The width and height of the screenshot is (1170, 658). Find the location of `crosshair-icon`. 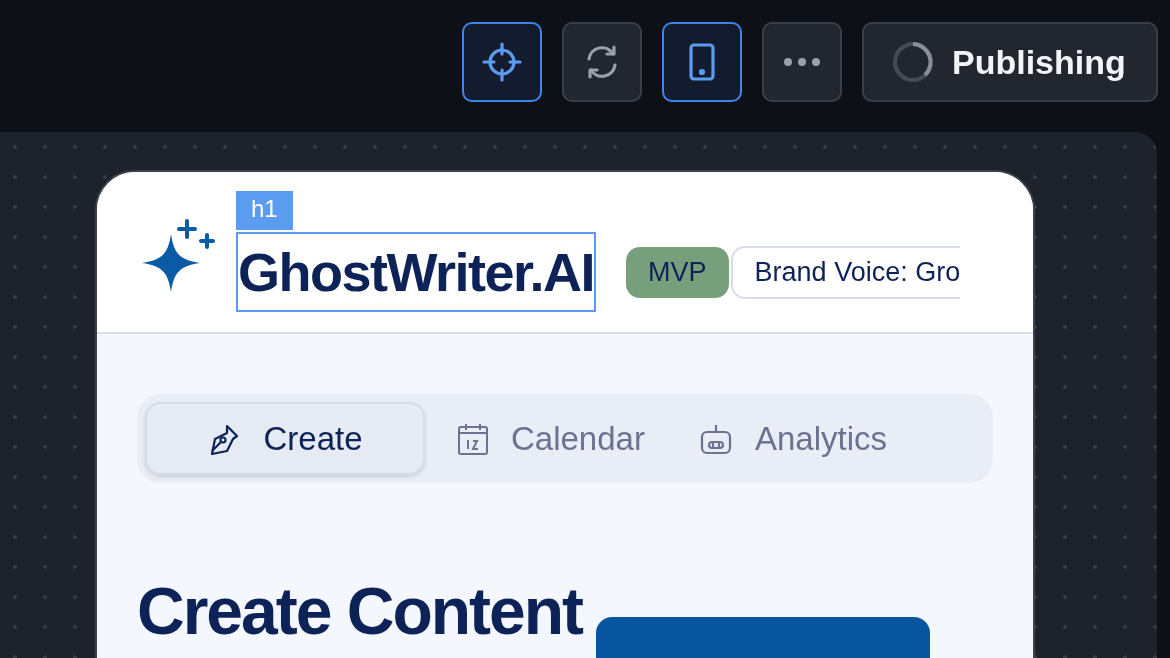

crosshair-icon is located at coordinates (502, 62).